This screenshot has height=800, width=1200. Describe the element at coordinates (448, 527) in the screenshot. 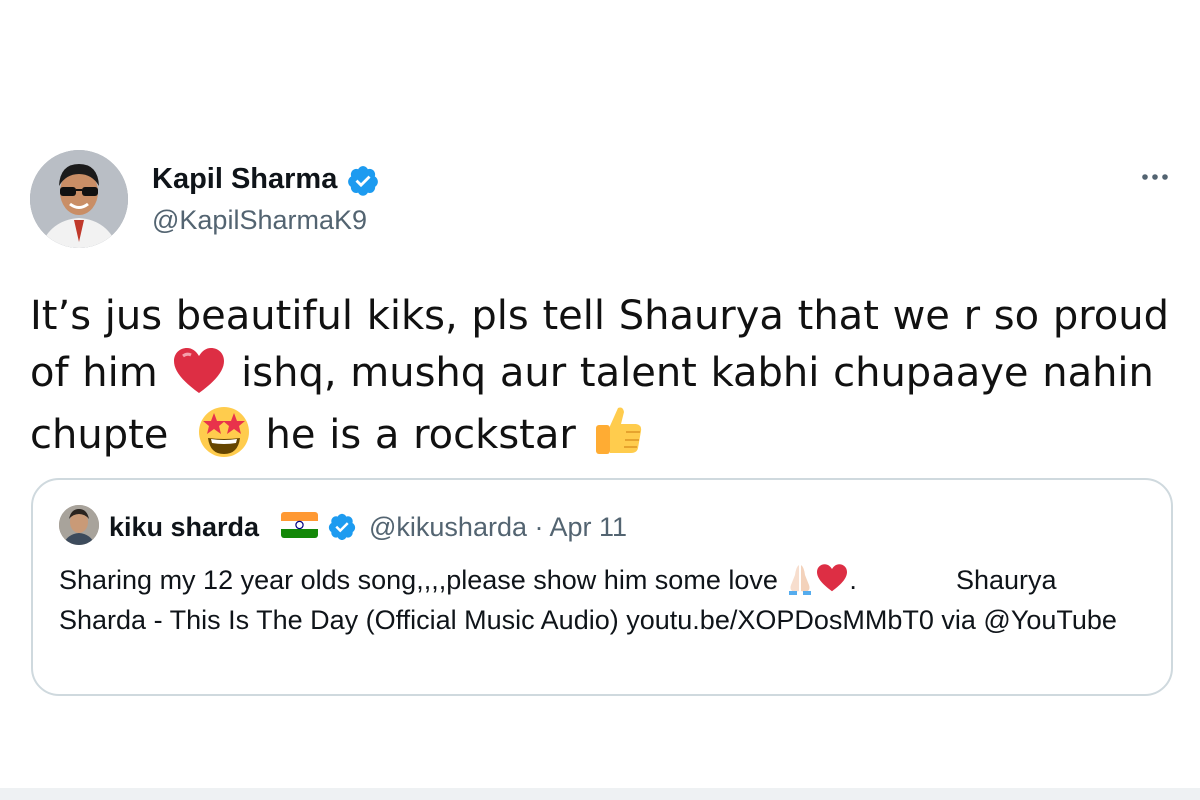

I see `quoted-author-handle: @kikusharda` at that location.